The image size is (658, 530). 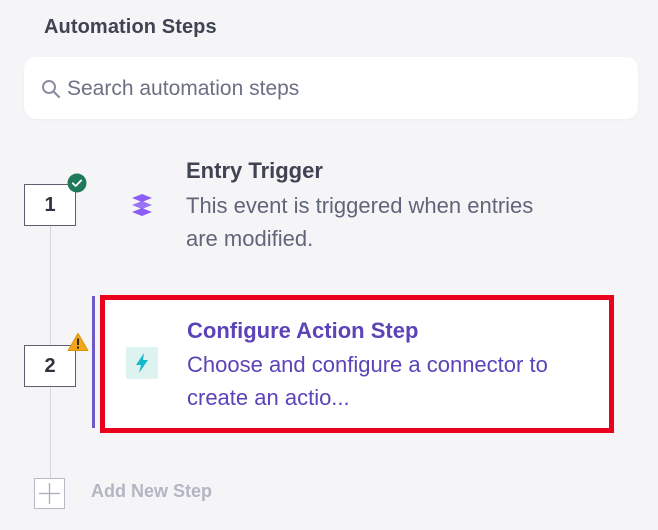 I want to click on active-step-indicator, so click(x=93, y=362).